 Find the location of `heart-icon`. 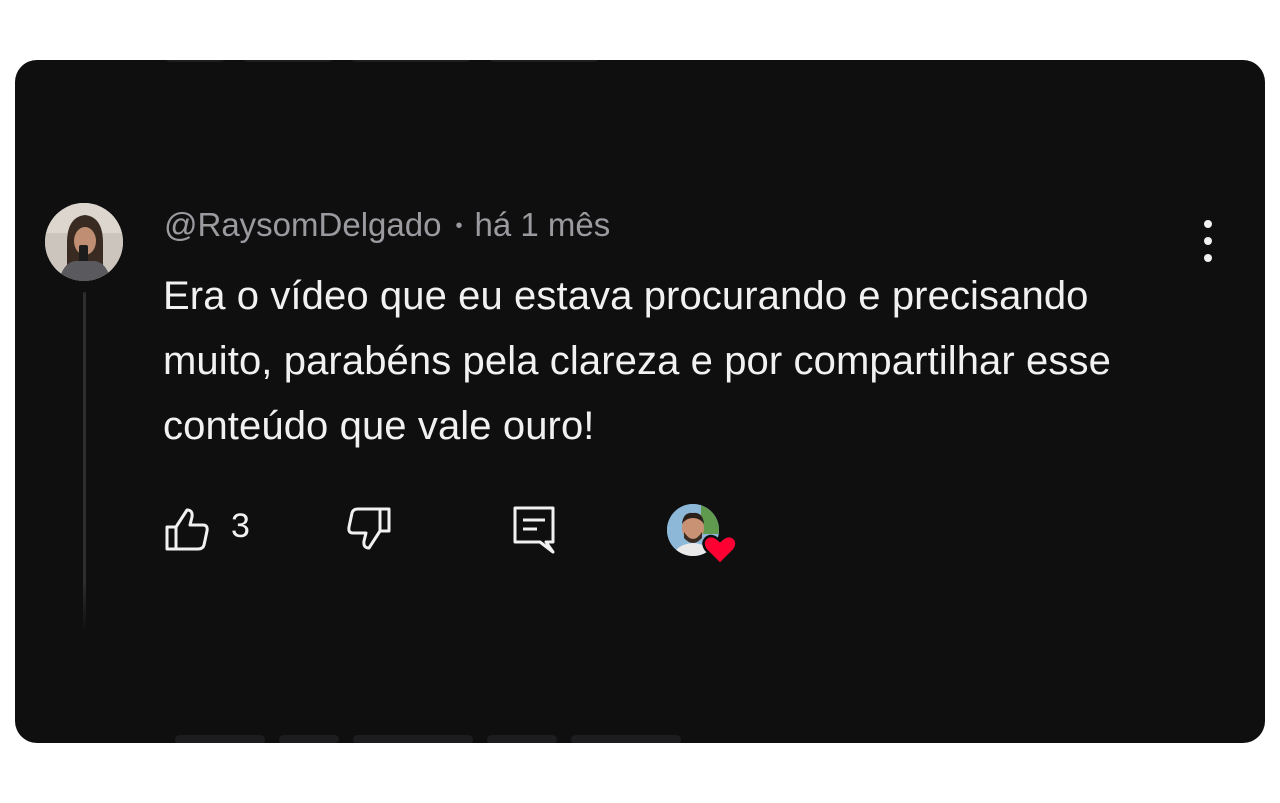

heart-icon is located at coordinates (720, 550).